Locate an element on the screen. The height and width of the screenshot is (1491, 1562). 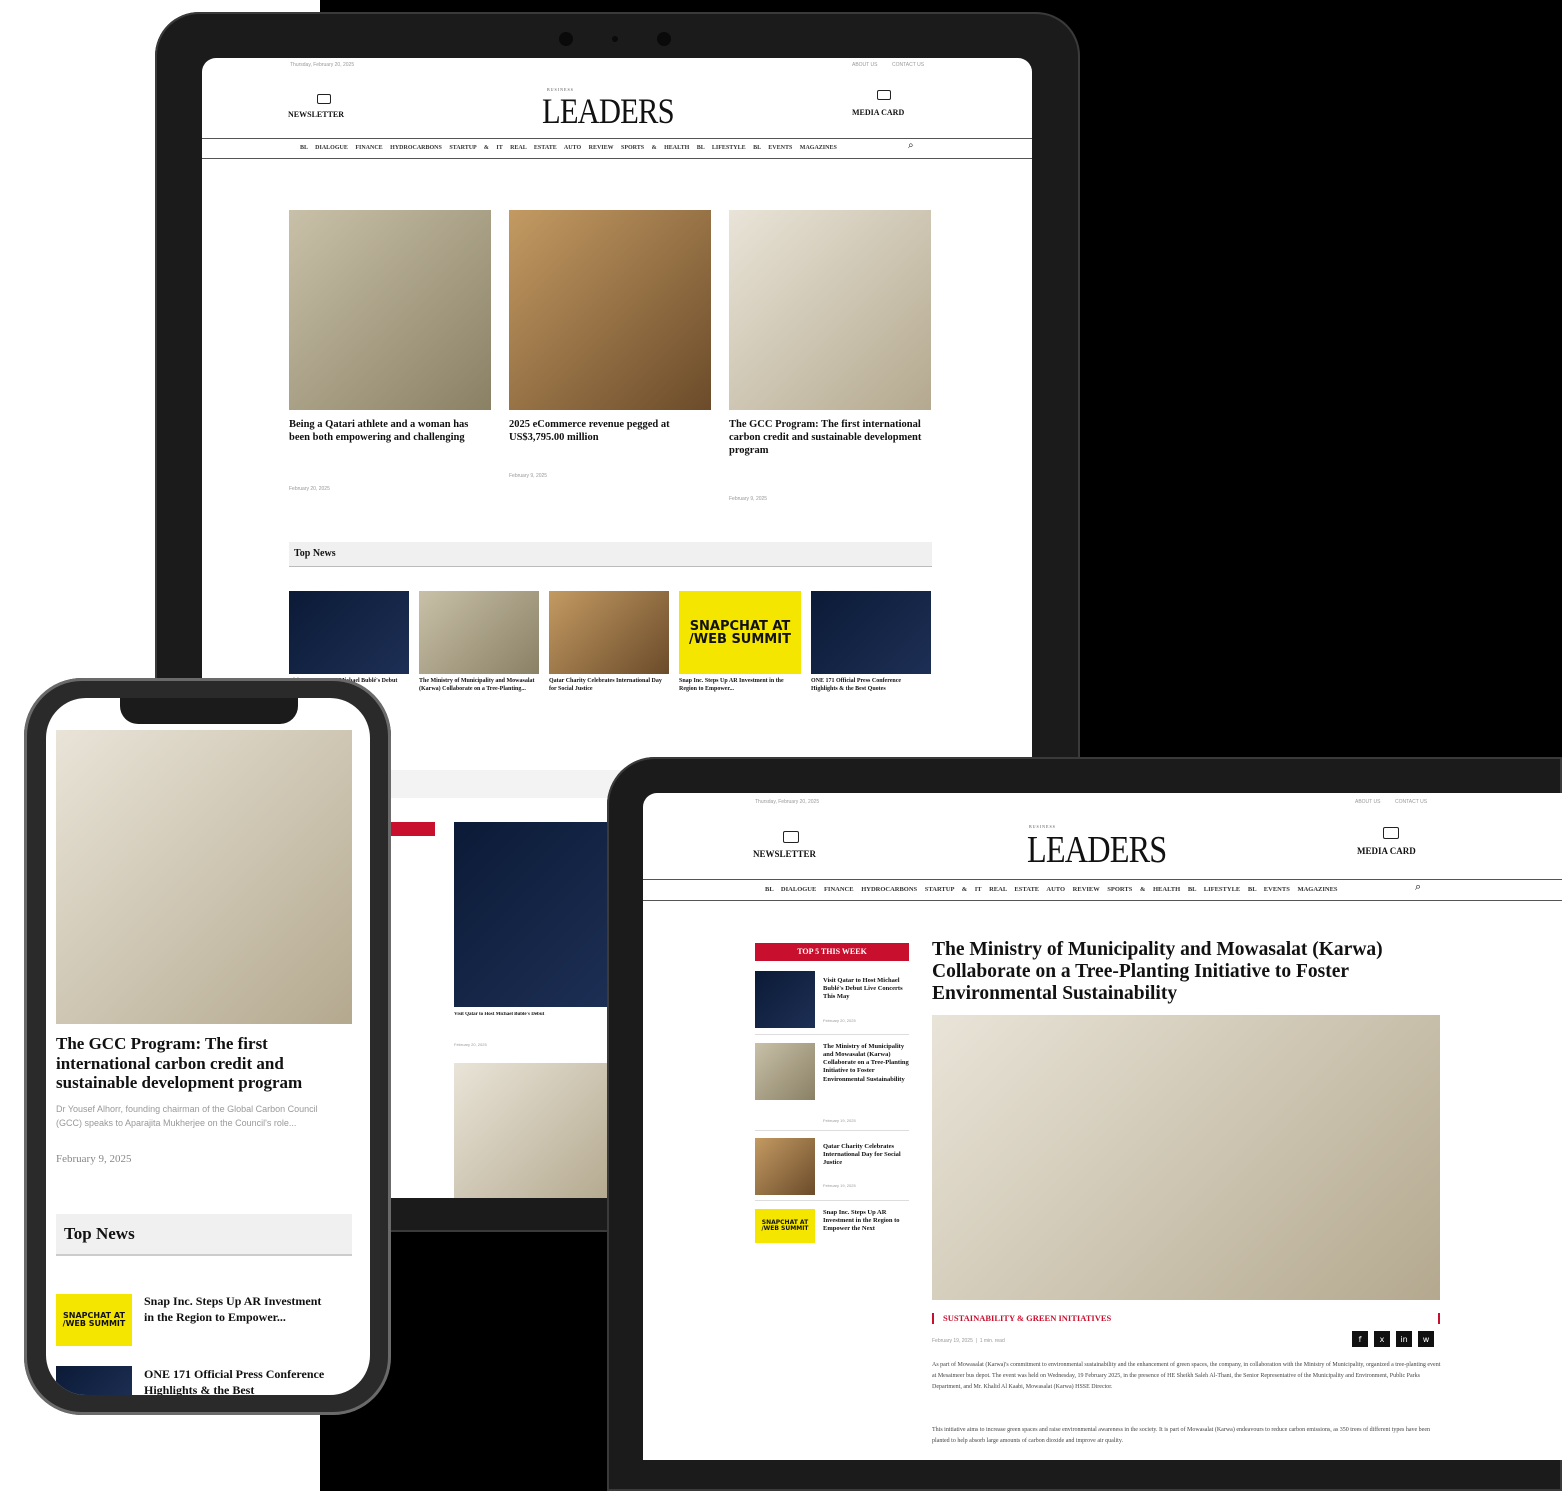
facebook-icon: f is located at coordinates (1360, 1339).